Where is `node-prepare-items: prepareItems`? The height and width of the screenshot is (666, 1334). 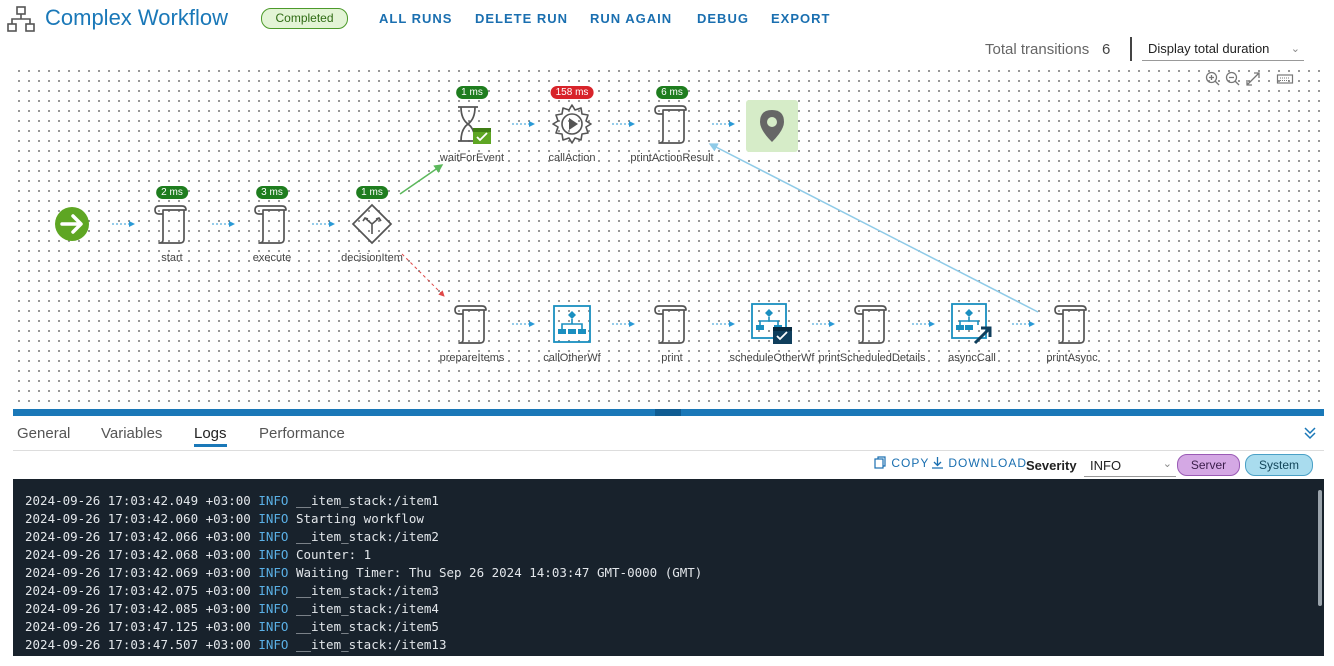
node-prepare-items: prepareItems is located at coordinates (472, 333).